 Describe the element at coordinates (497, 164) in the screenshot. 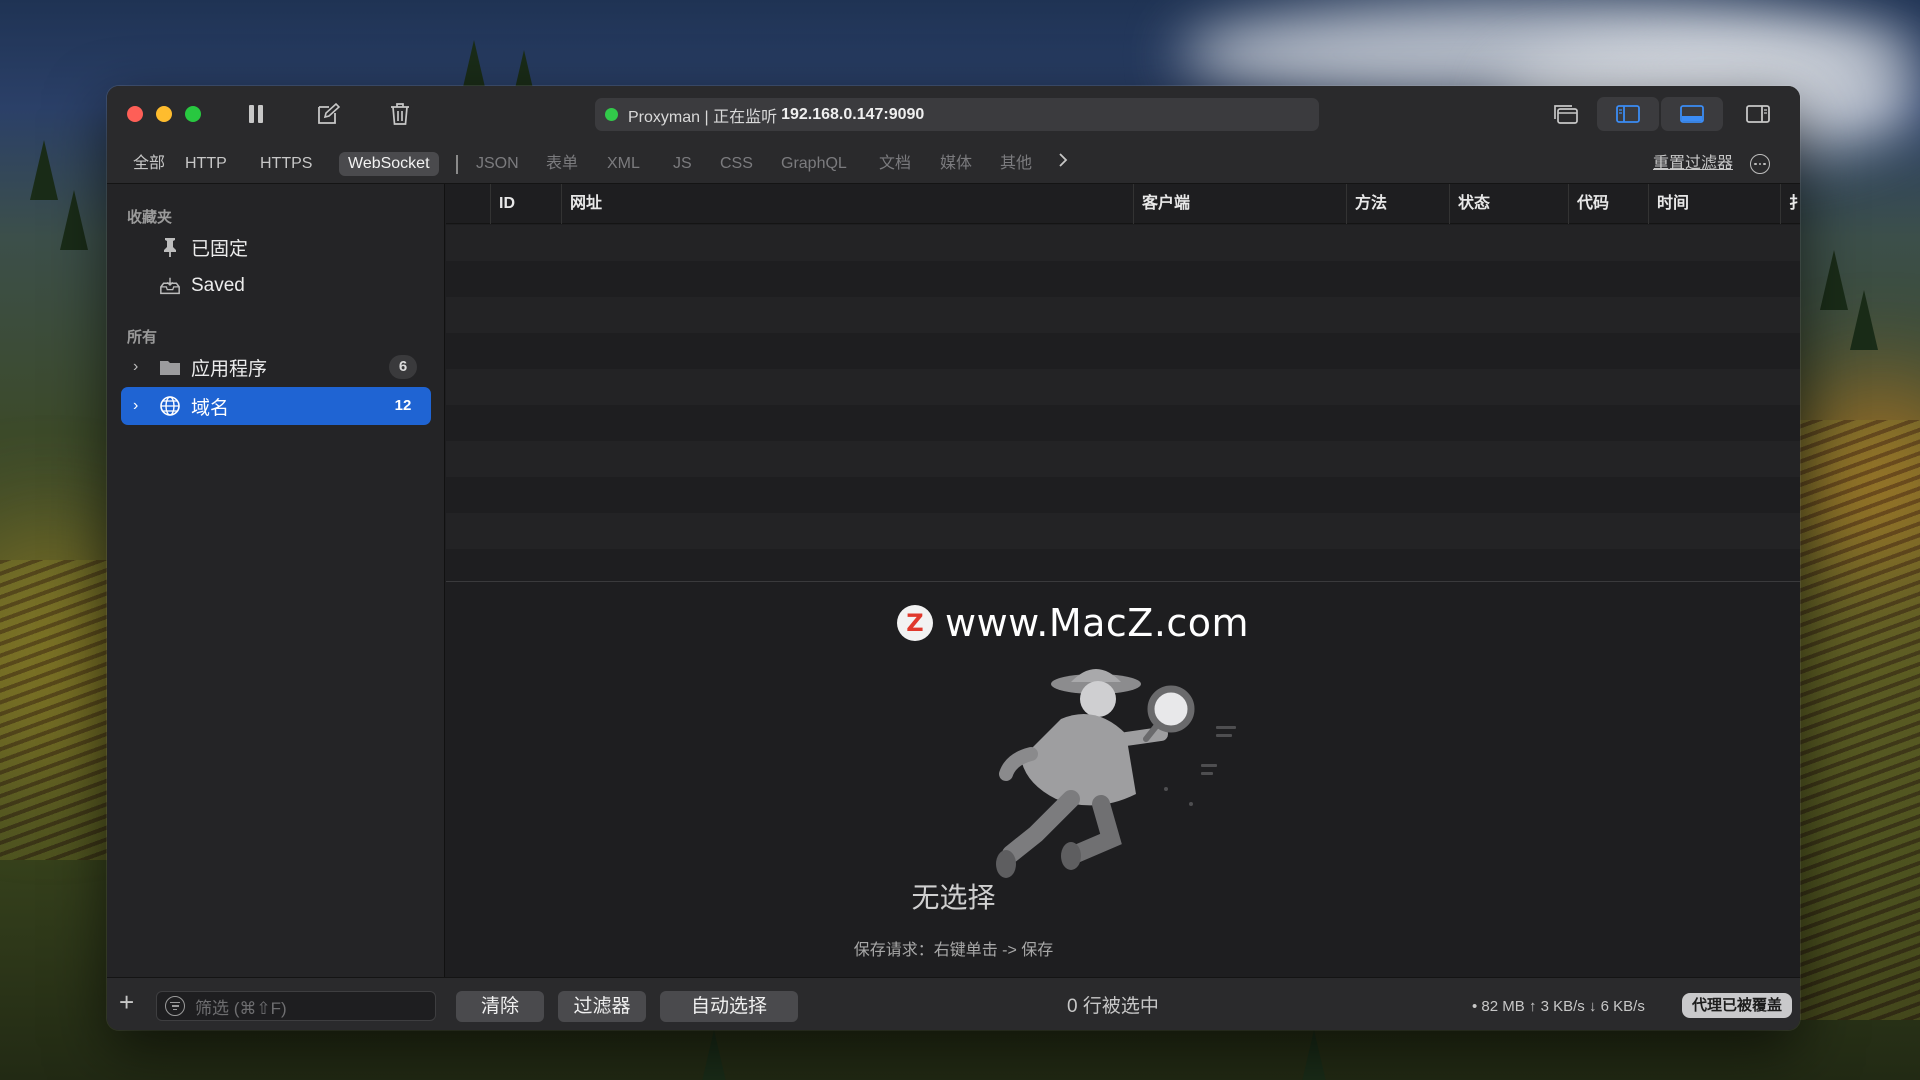

I see `tab-json: JSON` at that location.